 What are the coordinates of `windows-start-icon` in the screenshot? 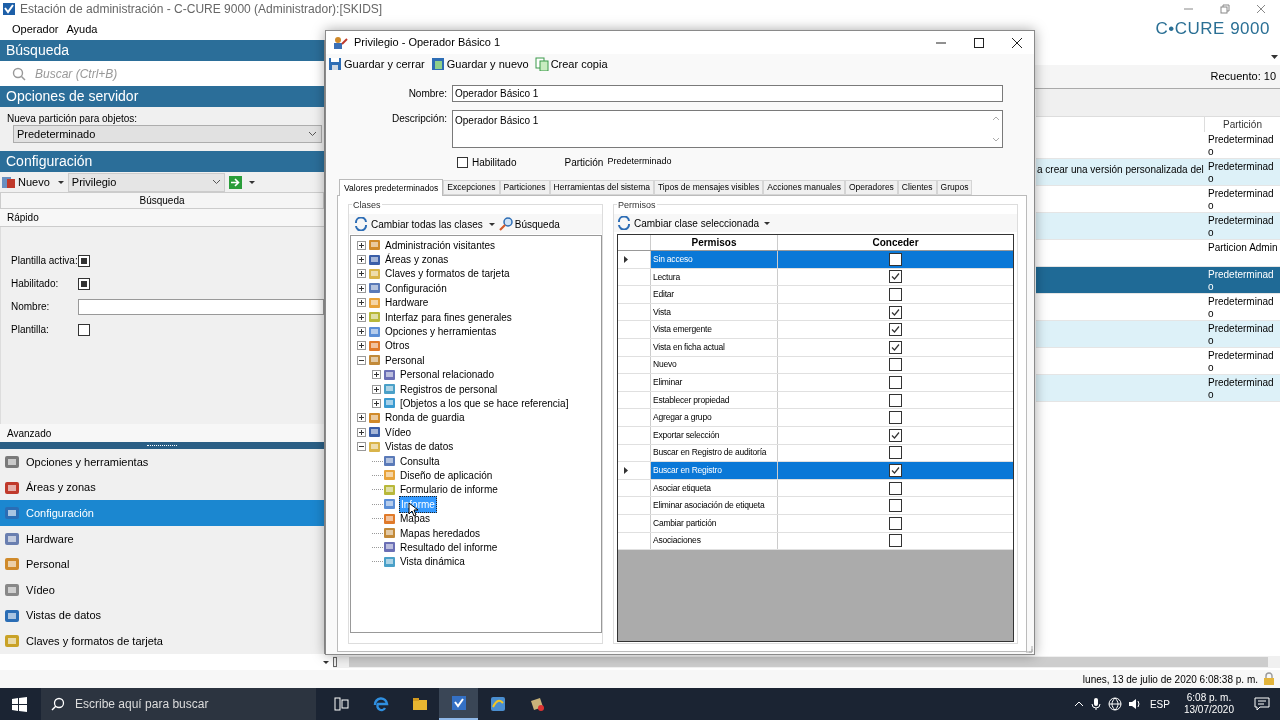 It's located at (19, 704).